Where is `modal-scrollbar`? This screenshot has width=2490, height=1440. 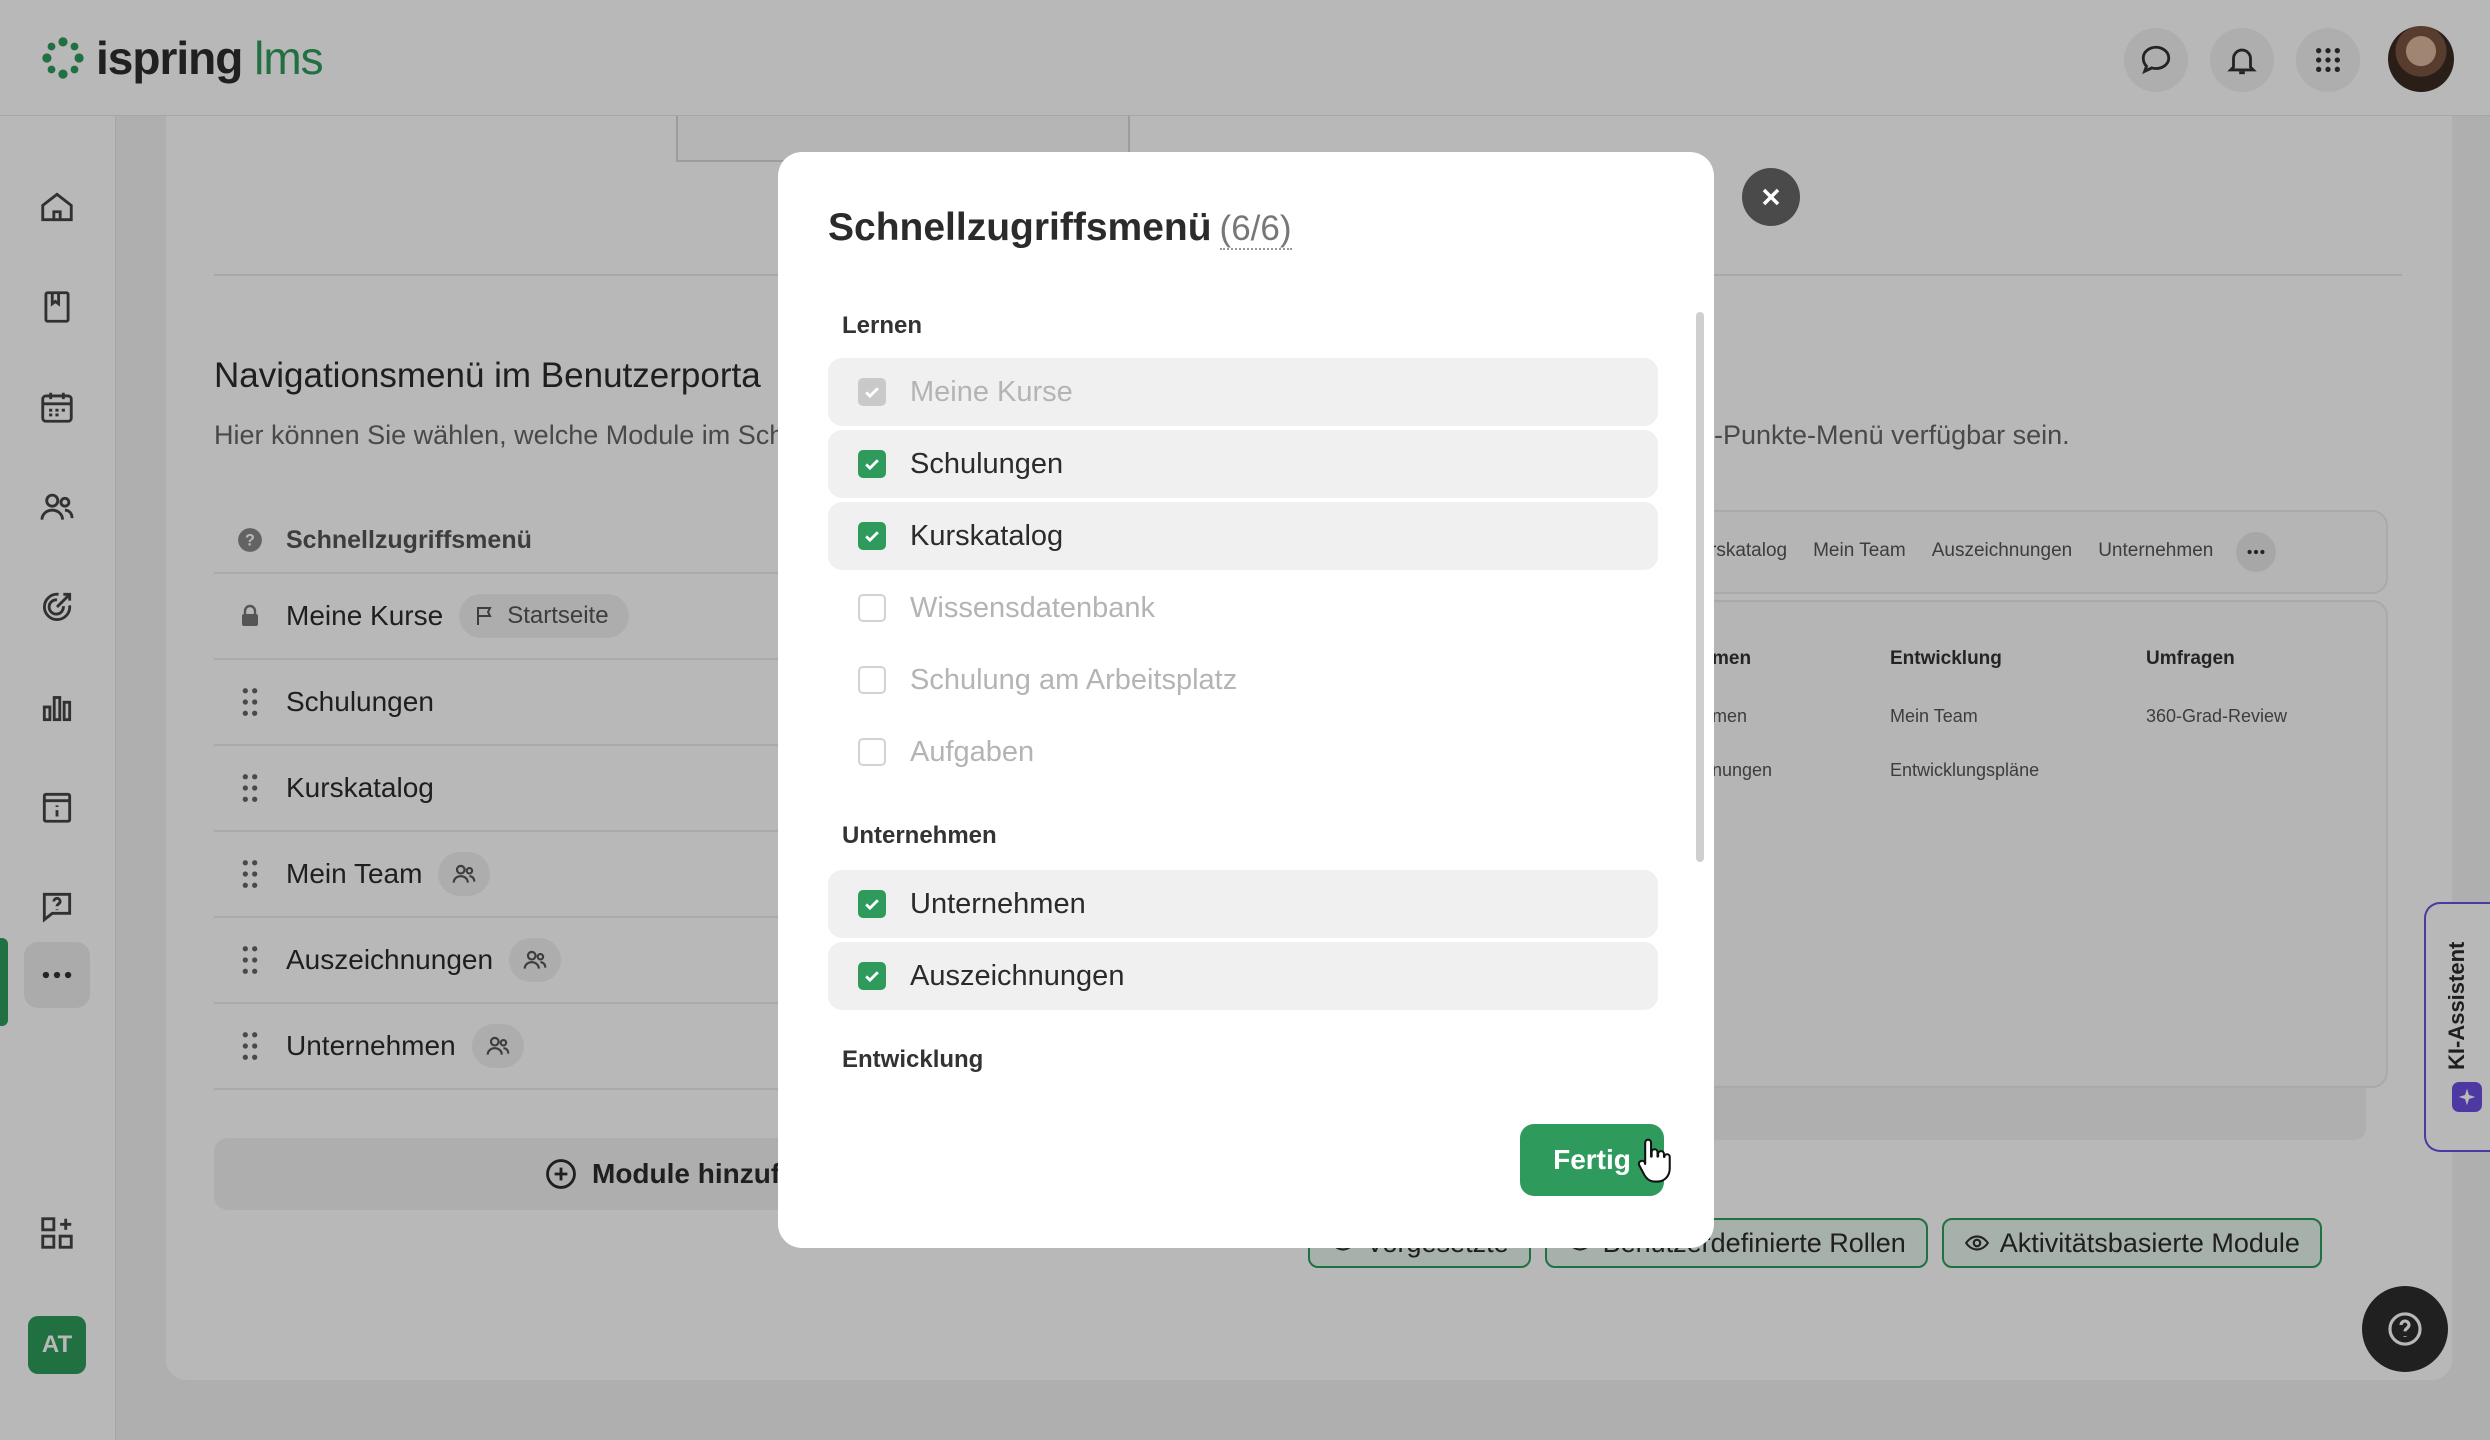 modal-scrollbar is located at coordinates (1700, 587).